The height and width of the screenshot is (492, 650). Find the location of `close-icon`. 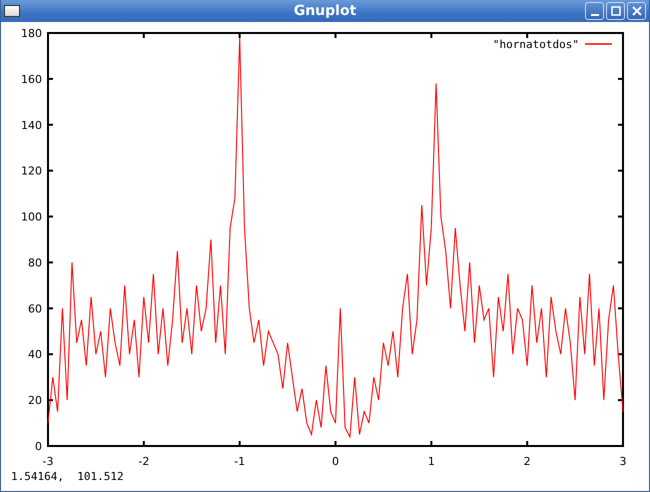

close-icon is located at coordinates (637, 11).